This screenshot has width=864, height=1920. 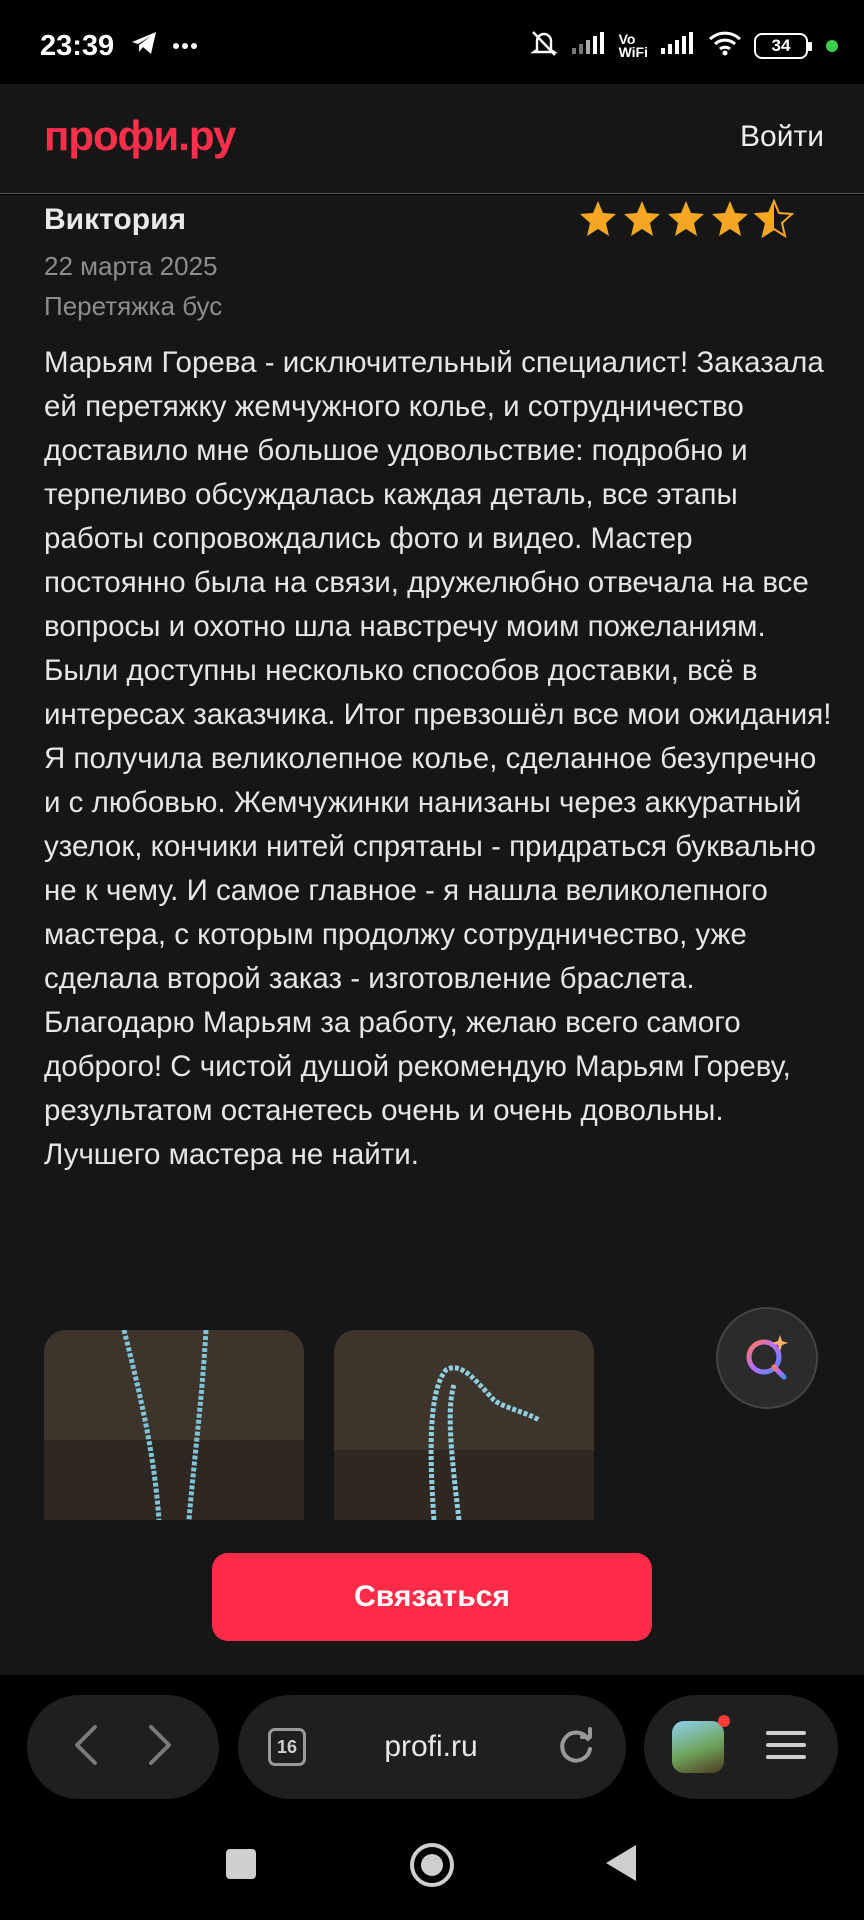 What do you see at coordinates (725, 45) in the screenshot?
I see `wifi-icon` at bounding box center [725, 45].